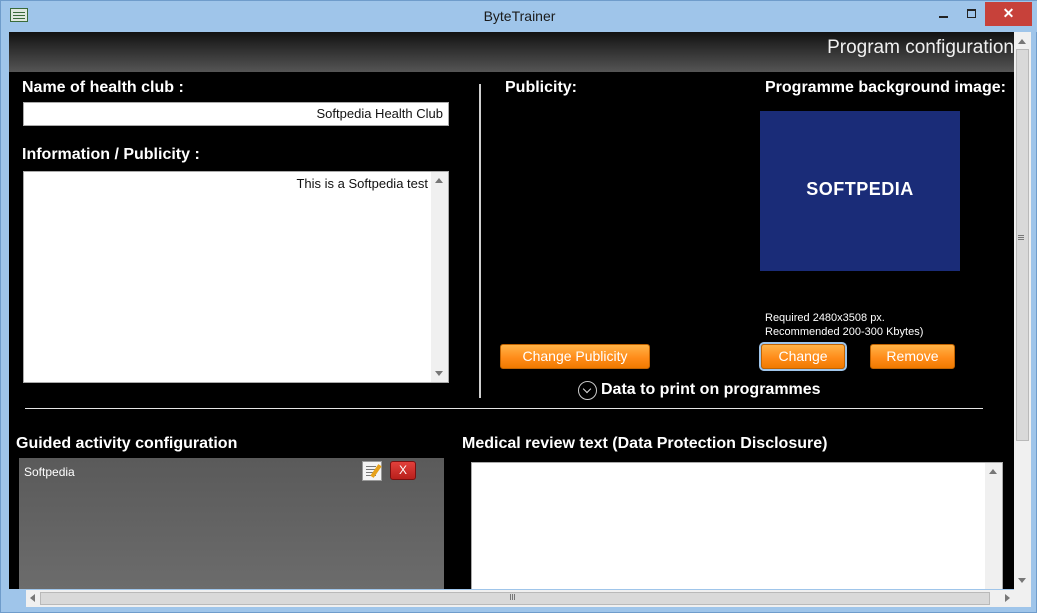 The width and height of the screenshot is (1037, 613). Describe the element at coordinates (1022, 598) in the screenshot. I see `scrollbar-corner` at that location.